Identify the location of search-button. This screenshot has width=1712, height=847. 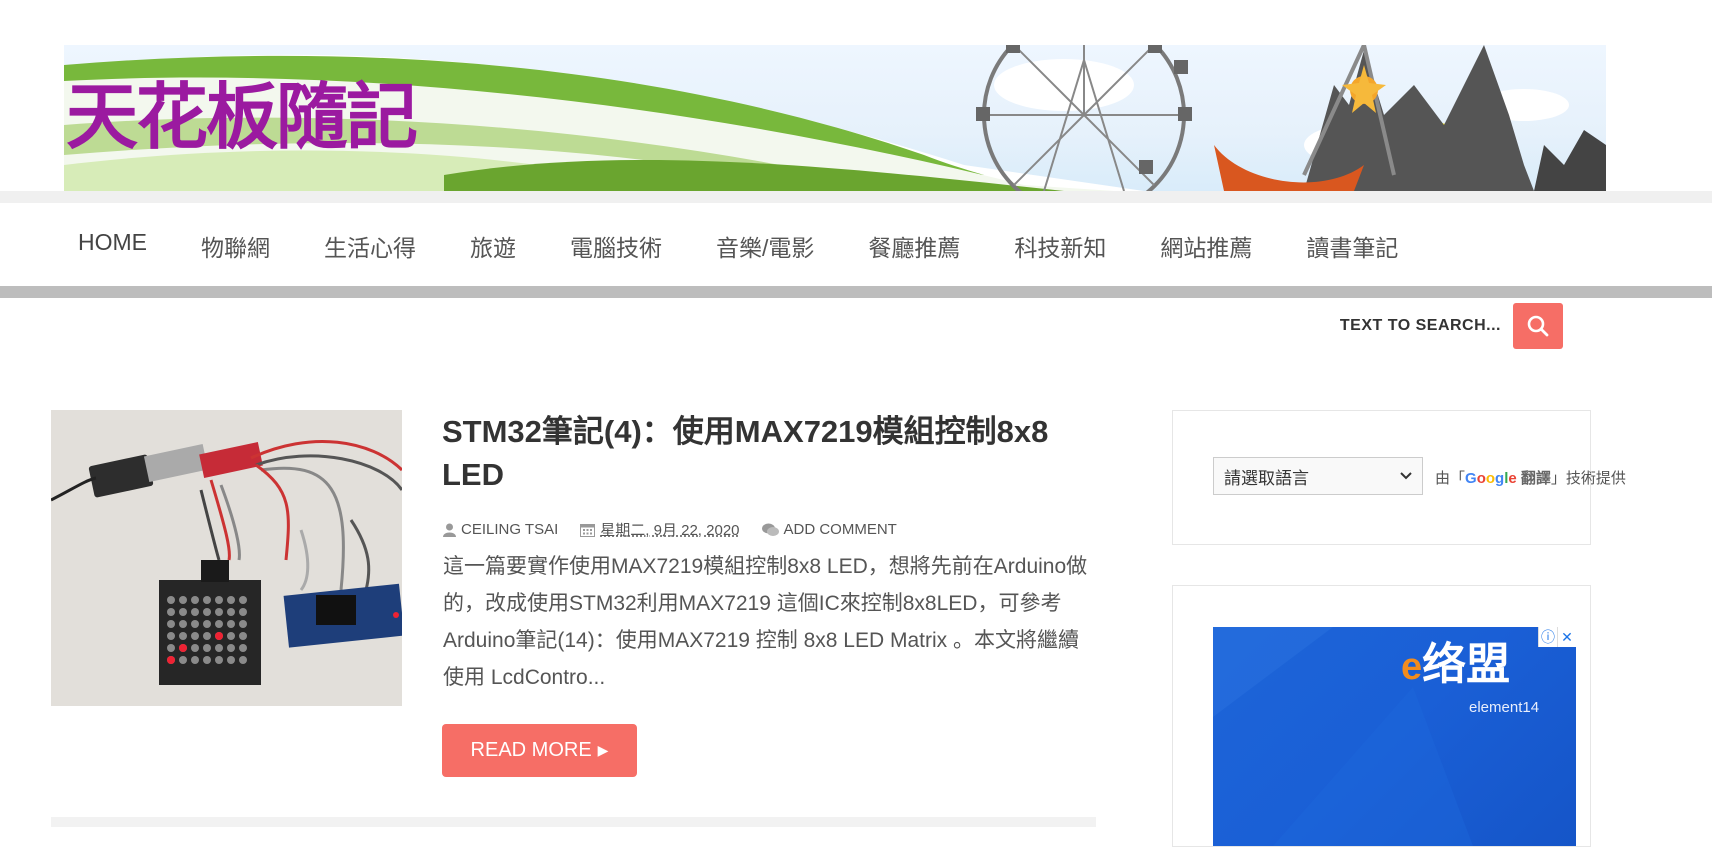
(1538, 326).